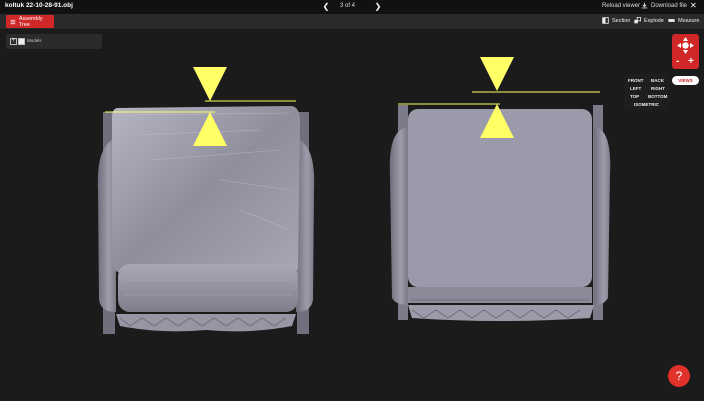 This screenshot has height=401, width=704. I want to click on view-bottom: BOTTOM, so click(657, 96).